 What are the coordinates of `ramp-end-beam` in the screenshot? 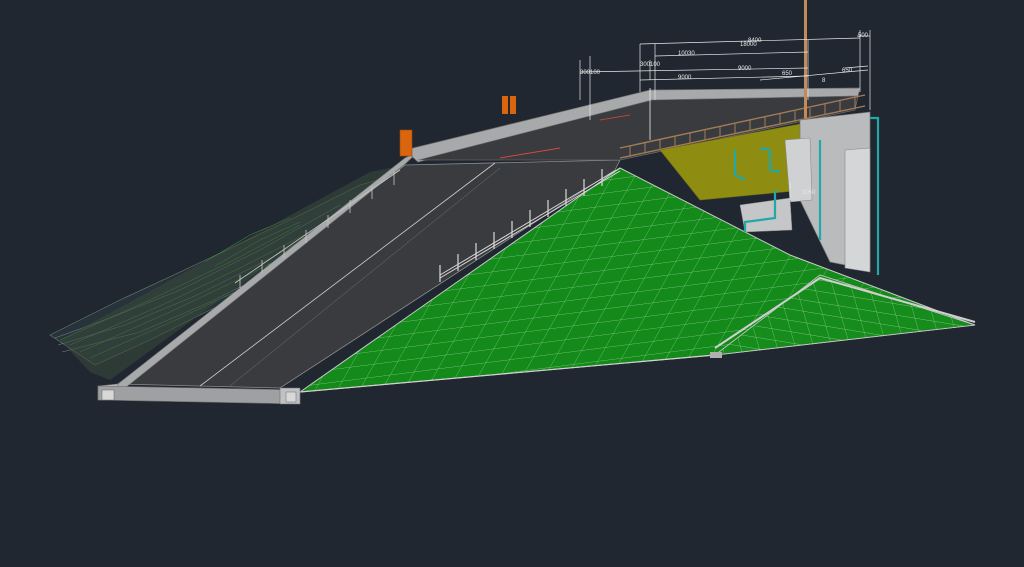 It's located at (199, 395).